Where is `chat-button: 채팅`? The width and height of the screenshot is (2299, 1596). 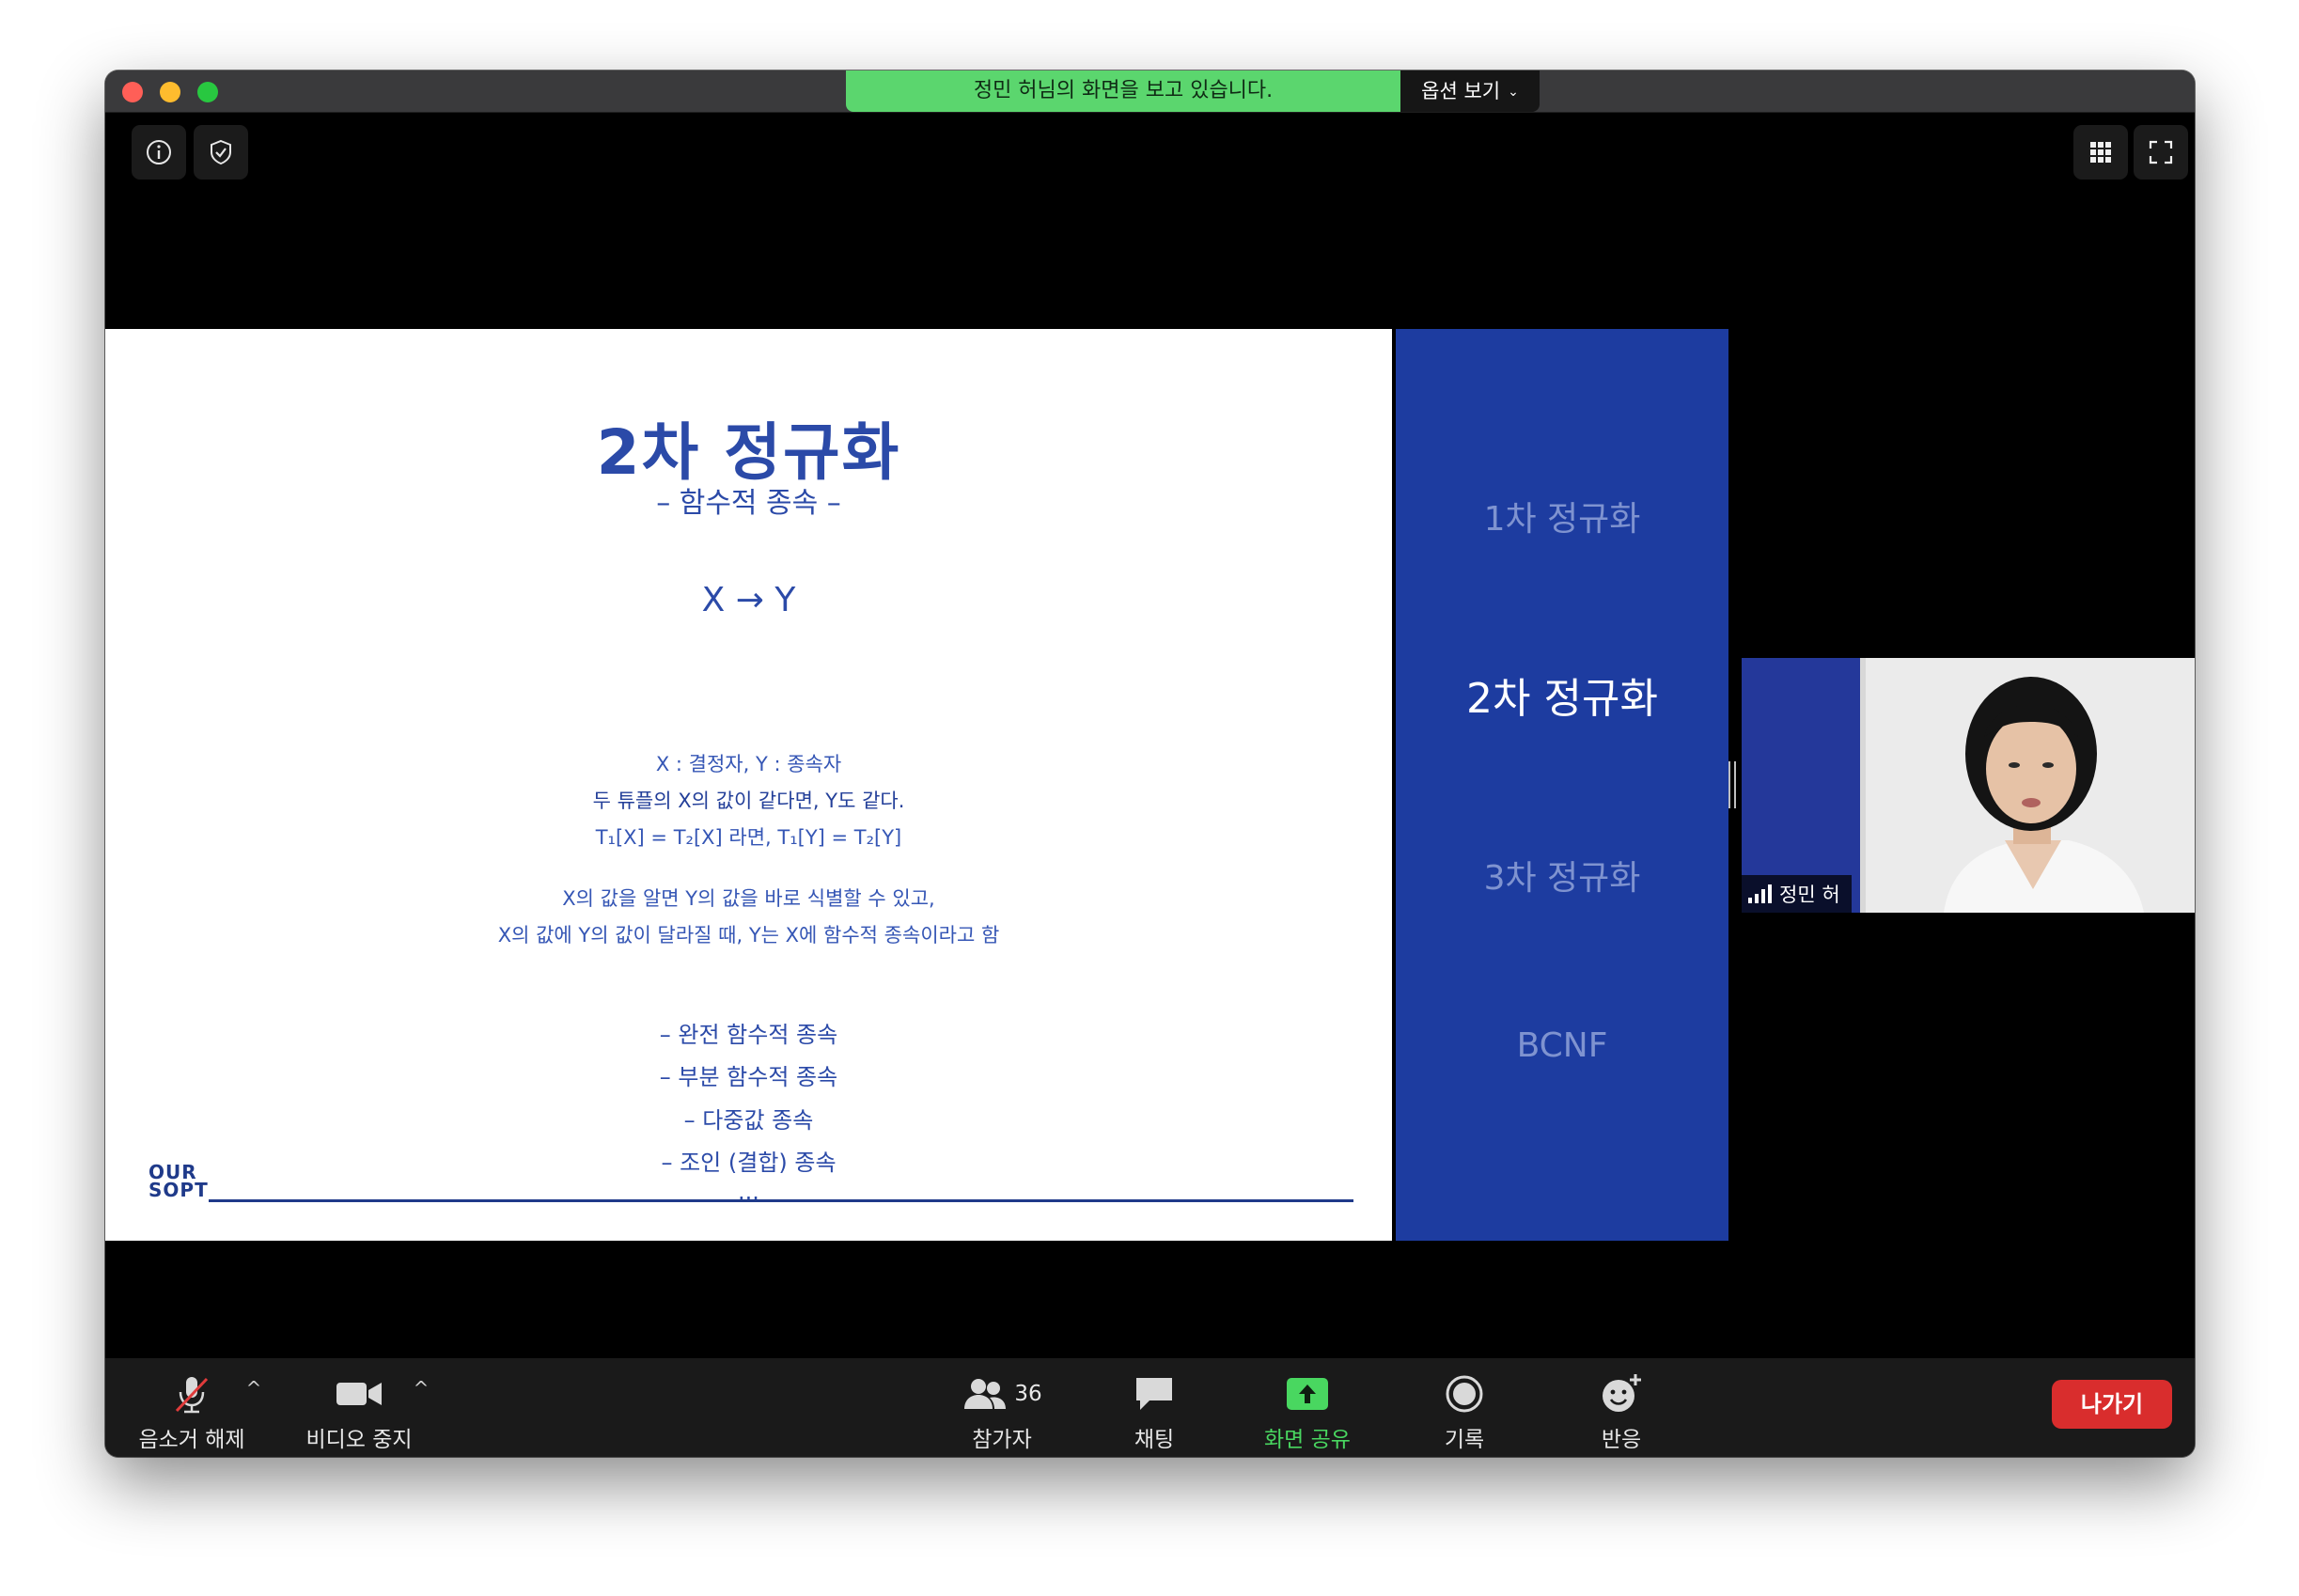 chat-button: 채팅 is located at coordinates (1154, 1410).